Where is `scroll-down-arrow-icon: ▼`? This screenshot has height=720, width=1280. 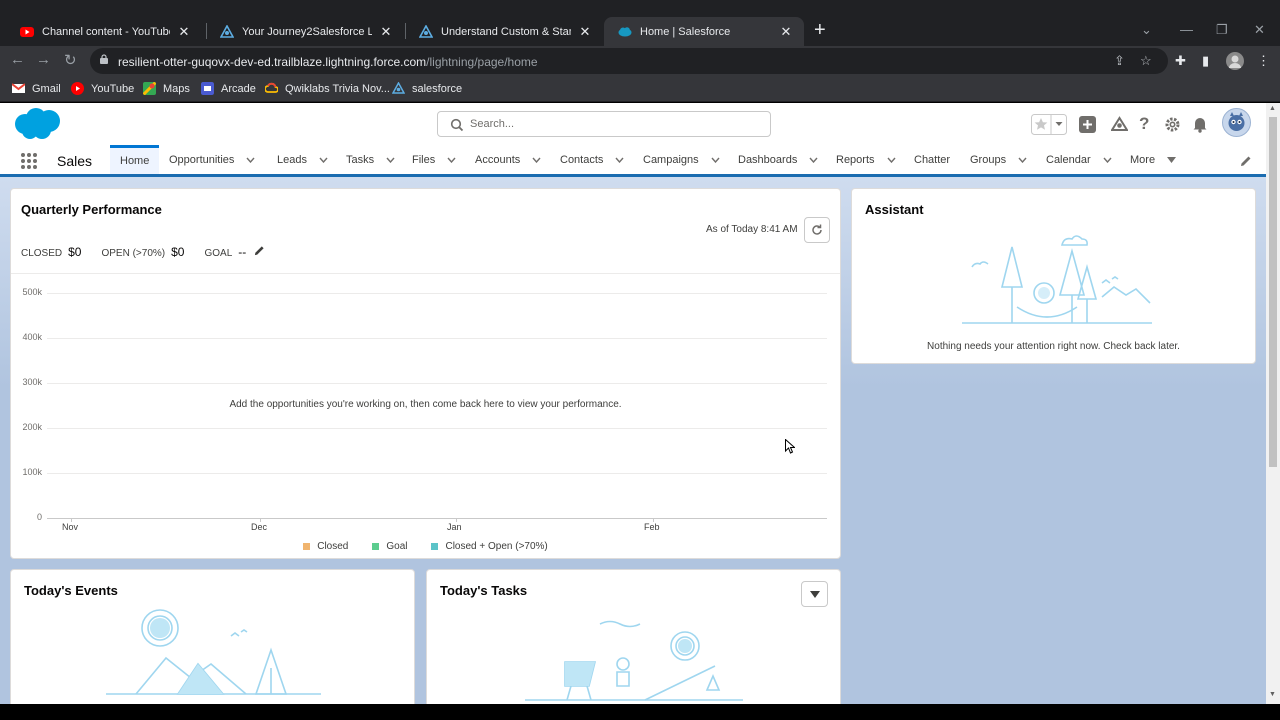
scroll-down-arrow-icon: ▼ is located at coordinates (1272, 694).